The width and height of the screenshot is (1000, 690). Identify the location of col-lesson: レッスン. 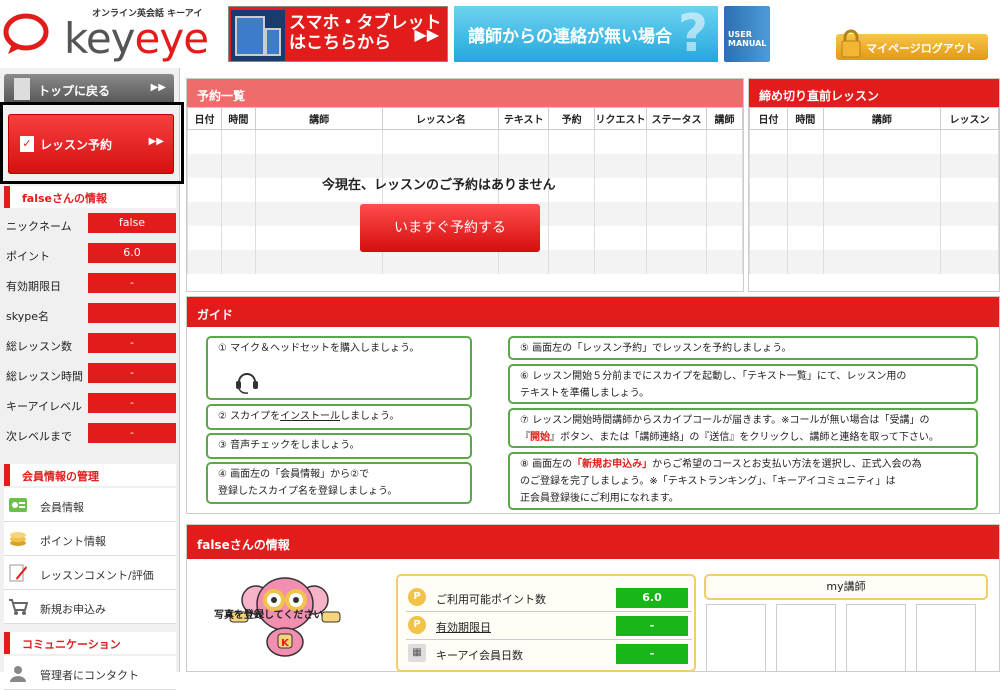
(969, 118).